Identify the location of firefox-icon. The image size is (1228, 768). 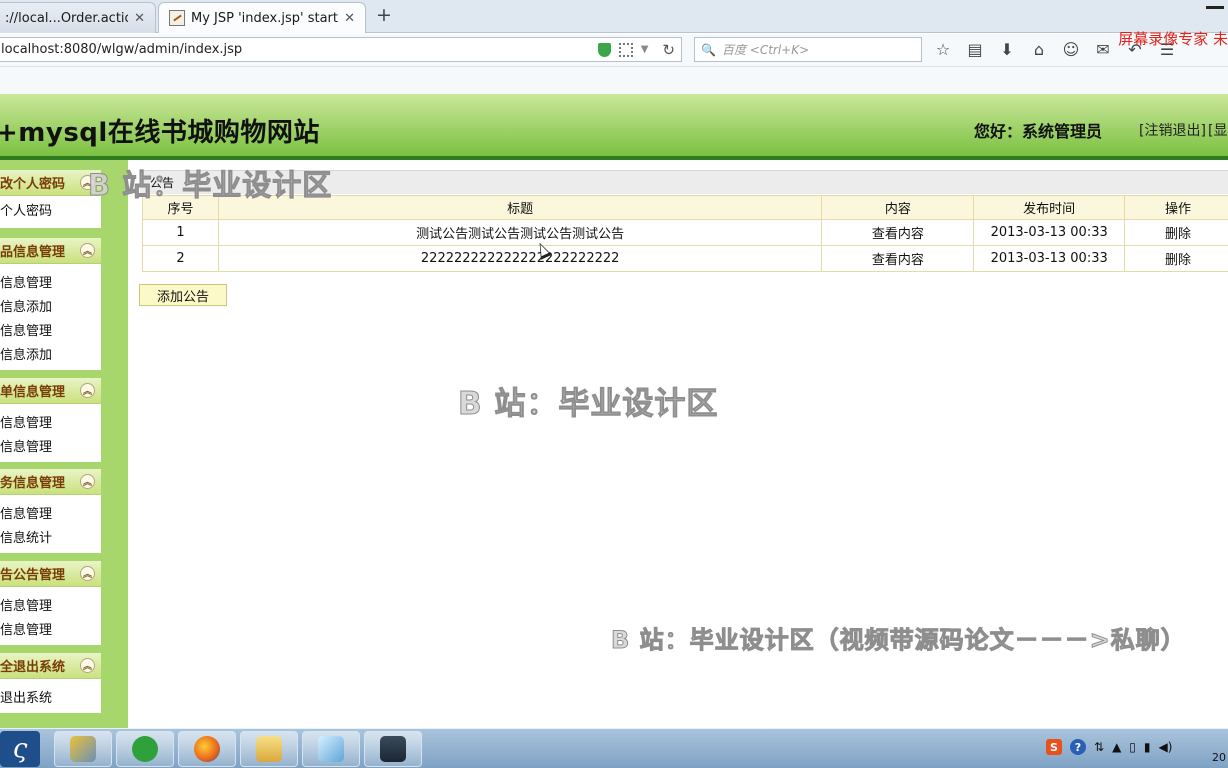
(207, 749).